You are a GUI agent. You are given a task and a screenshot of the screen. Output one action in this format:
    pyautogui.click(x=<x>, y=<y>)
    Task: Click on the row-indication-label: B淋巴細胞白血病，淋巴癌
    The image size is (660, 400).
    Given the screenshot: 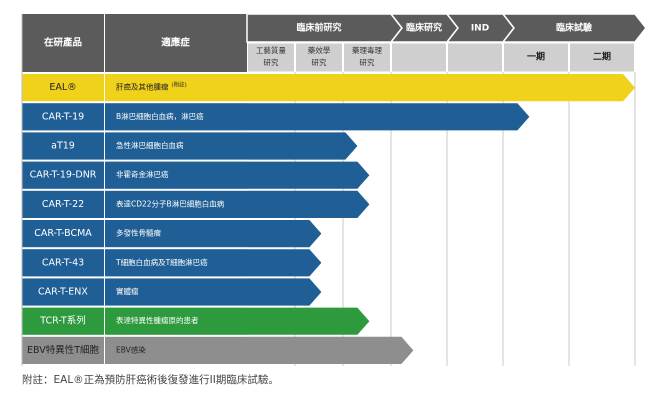 What is the action you would take?
    pyautogui.click(x=160, y=116)
    